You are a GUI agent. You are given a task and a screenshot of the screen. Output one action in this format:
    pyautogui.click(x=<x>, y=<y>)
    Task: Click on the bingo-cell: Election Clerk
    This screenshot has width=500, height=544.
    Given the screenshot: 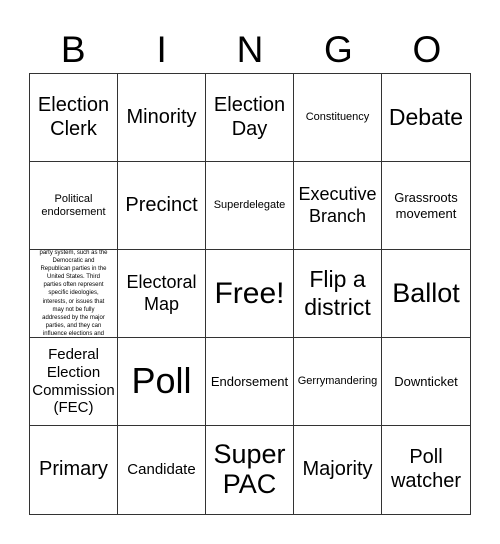 What is the action you would take?
    pyautogui.click(x=74, y=118)
    